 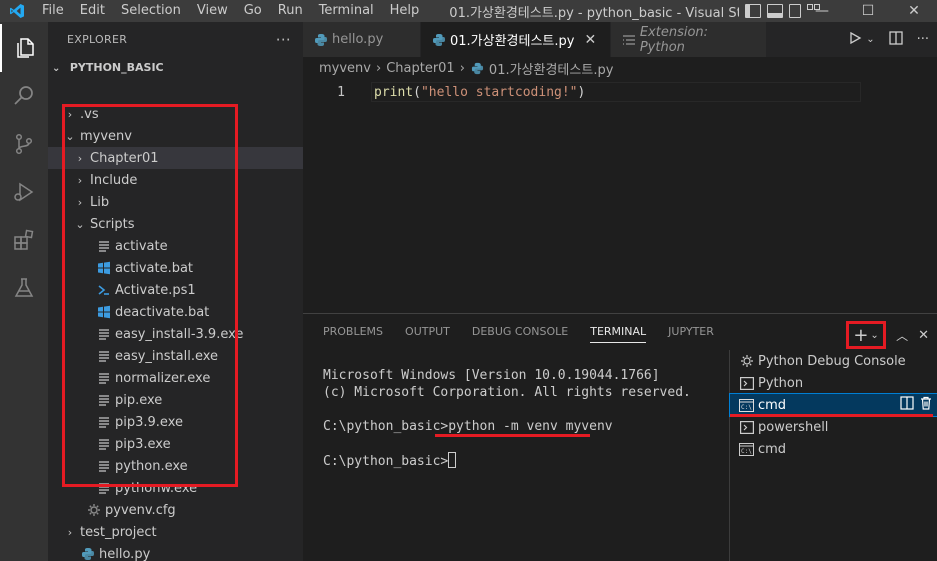 I want to click on annotation-underline-cmd, so click(x=831, y=415).